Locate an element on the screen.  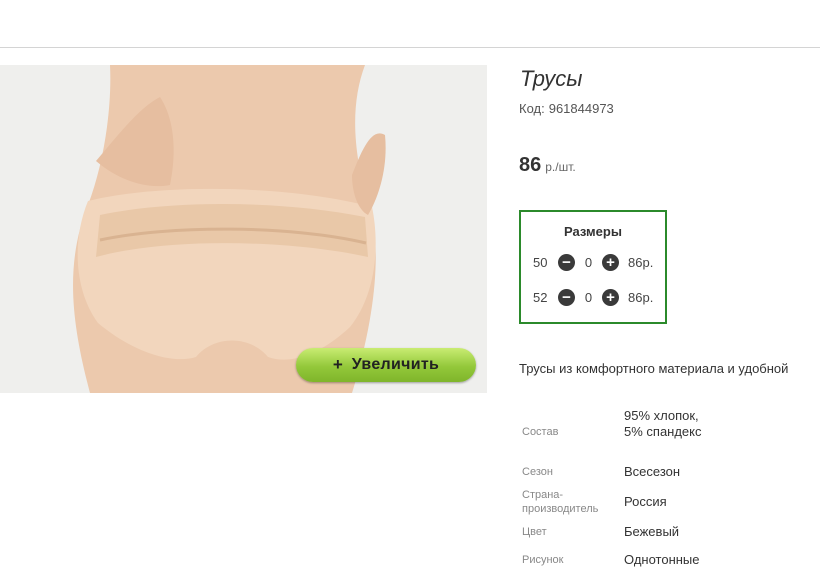
spec-label-color: Цвет is located at coordinates (534, 532).